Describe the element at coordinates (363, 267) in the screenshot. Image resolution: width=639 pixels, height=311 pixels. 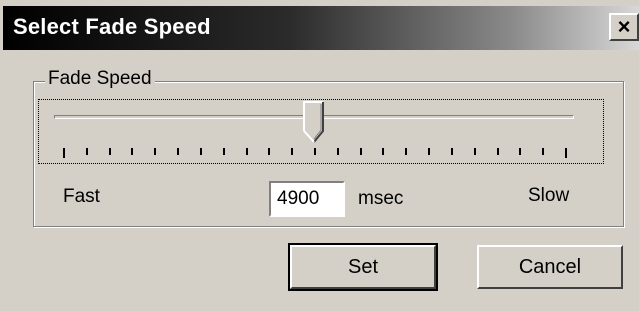
I see `set-button: Set` at that location.